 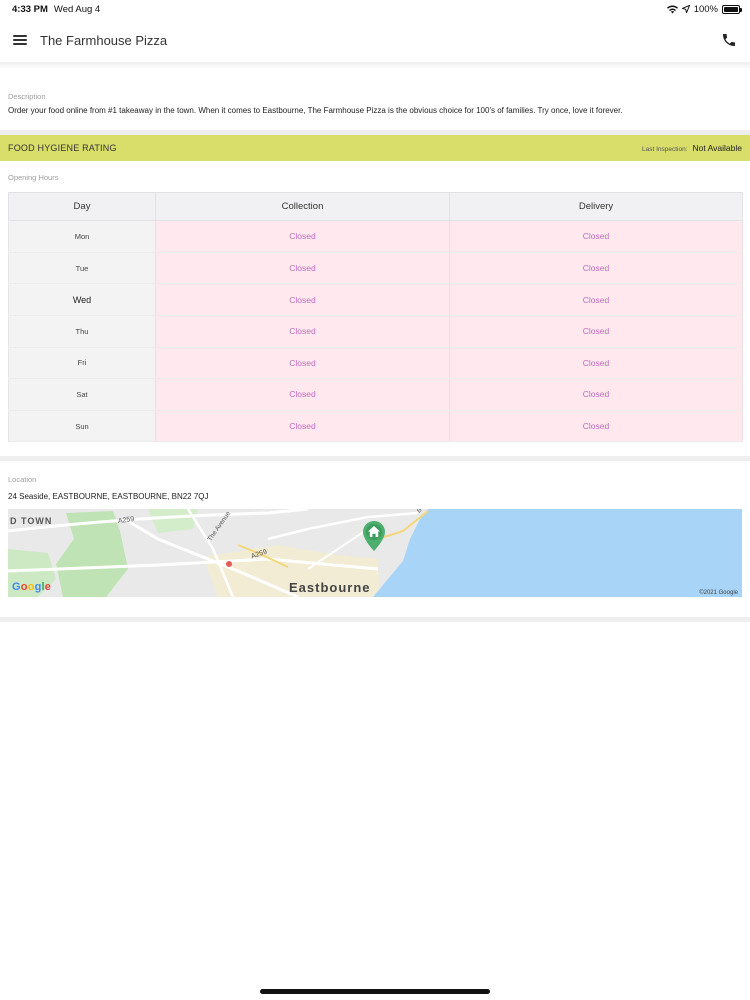 I want to click on day-cell: Tue, so click(x=82, y=268).